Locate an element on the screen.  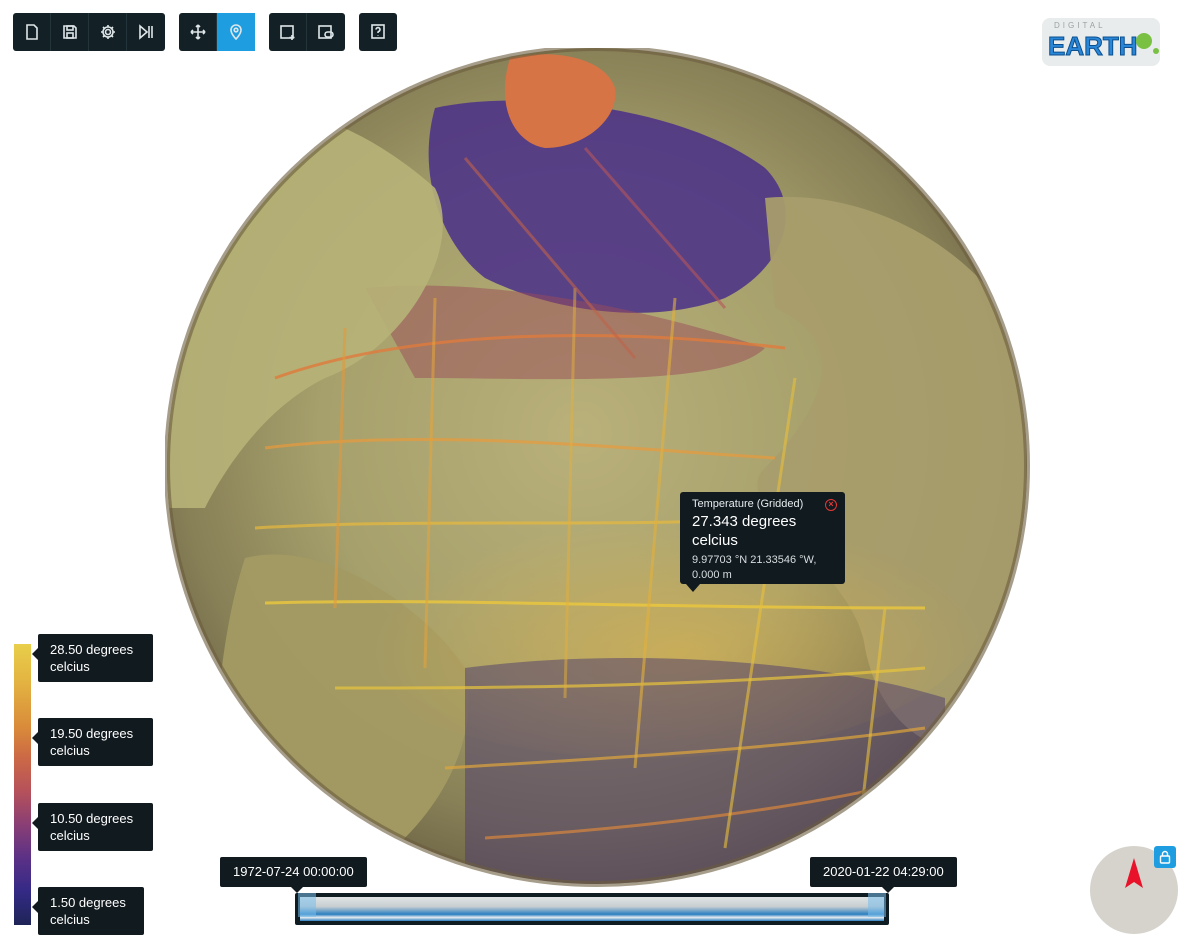
popup-value-line1: 27.343 degrees is located at coordinates (744, 521).